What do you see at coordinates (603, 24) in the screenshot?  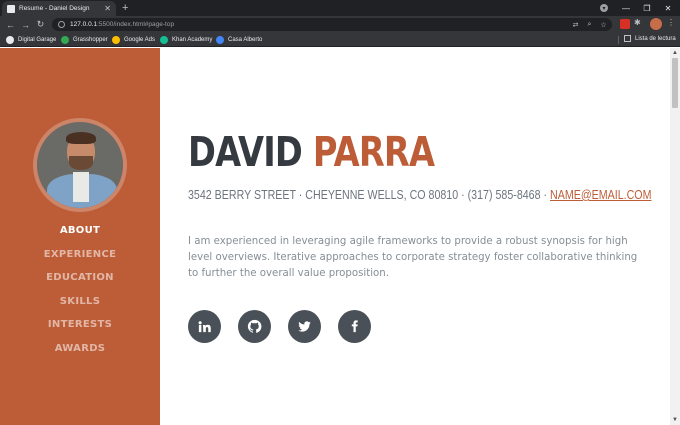 I see `bookmark-star-icon: ☆` at bounding box center [603, 24].